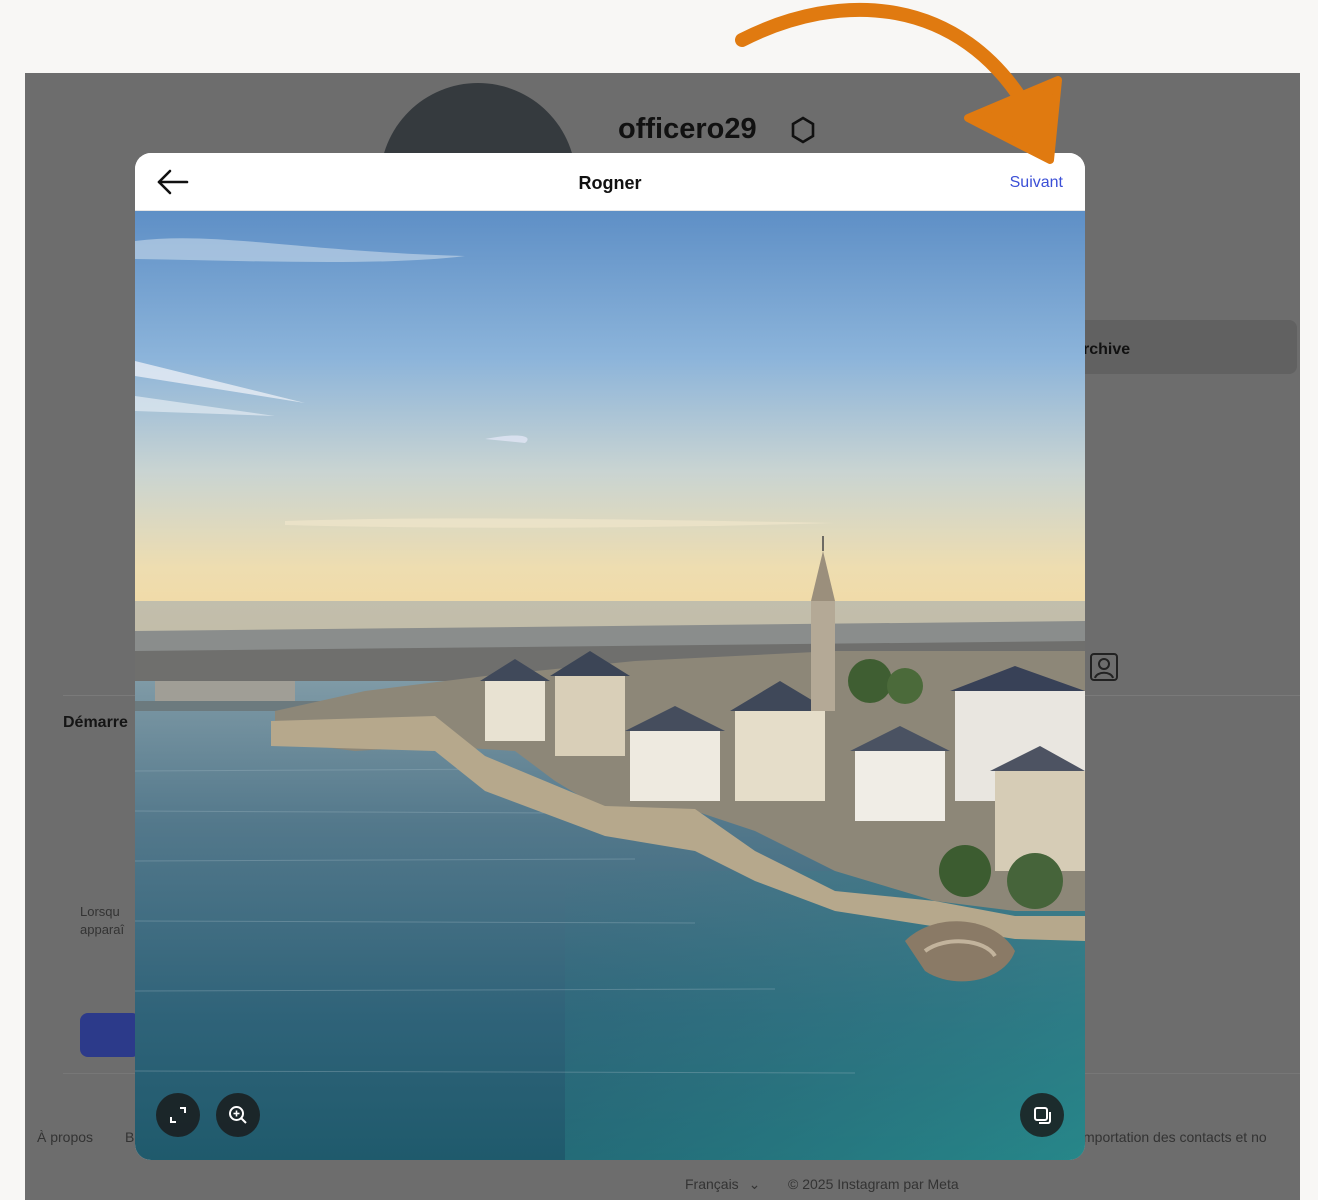 The image size is (1318, 1200). Describe the element at coordinates (898, 83) in the screenshot. I see `curved-arrow-icon` at that location.